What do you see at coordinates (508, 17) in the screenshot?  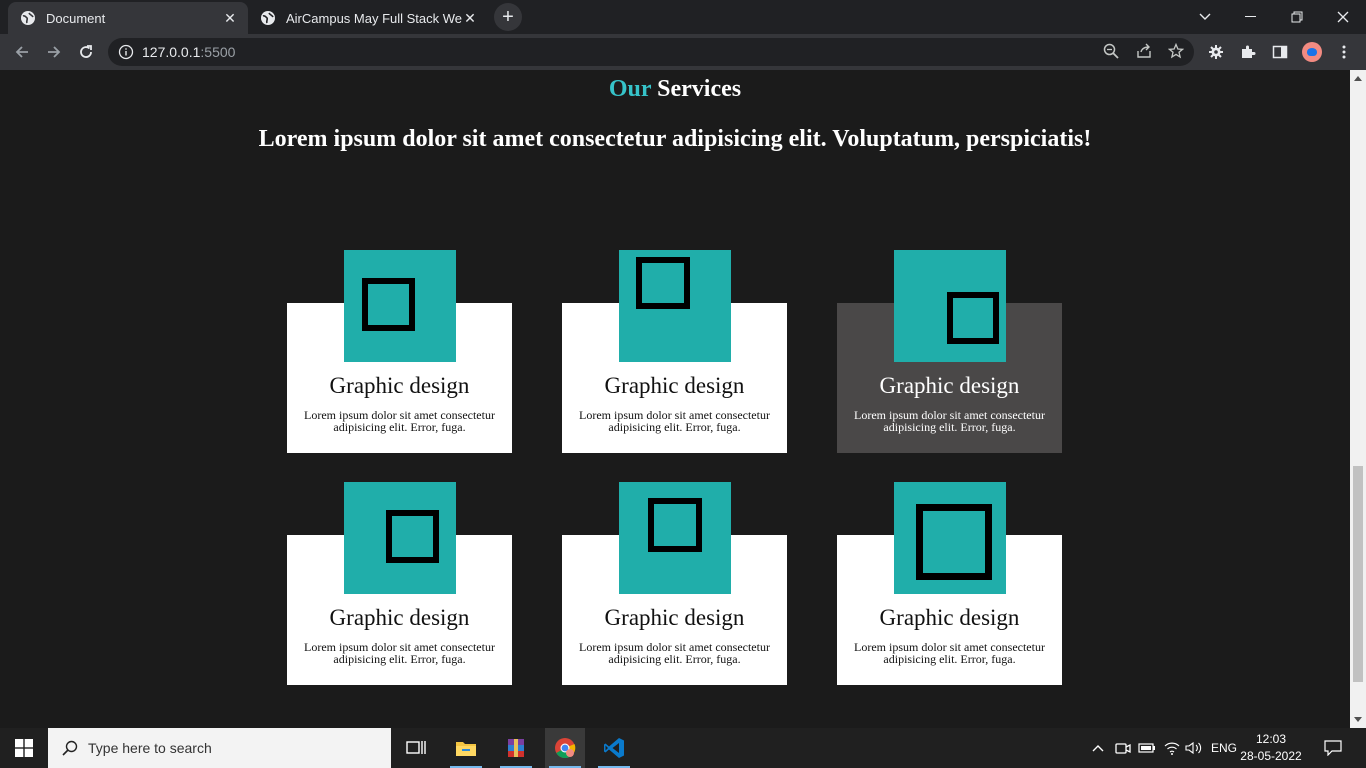 I see `new-tab-button: +` at bounding box center [508, 17].